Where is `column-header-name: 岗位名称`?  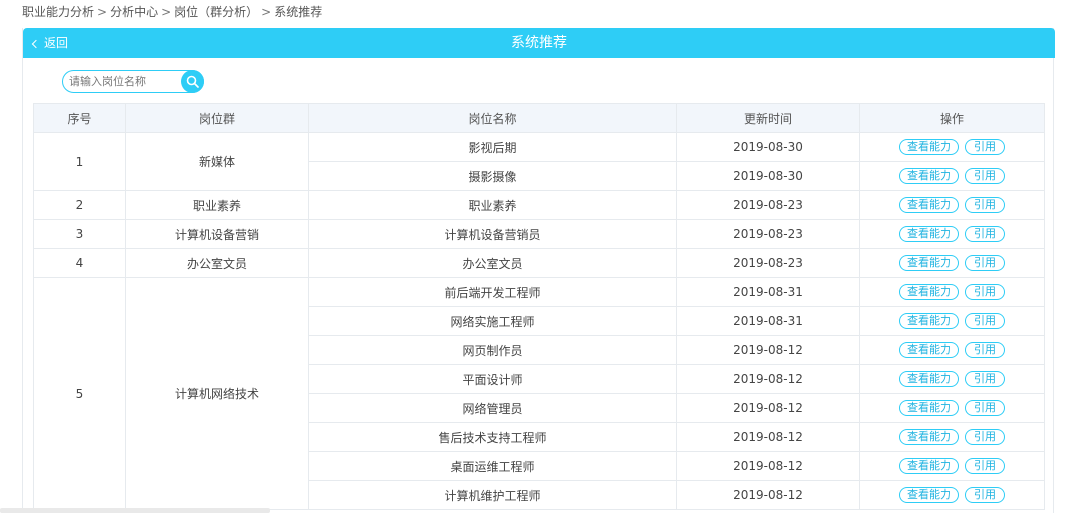
column-header-name: 岗位名称 is located at coordinates (492, 118).